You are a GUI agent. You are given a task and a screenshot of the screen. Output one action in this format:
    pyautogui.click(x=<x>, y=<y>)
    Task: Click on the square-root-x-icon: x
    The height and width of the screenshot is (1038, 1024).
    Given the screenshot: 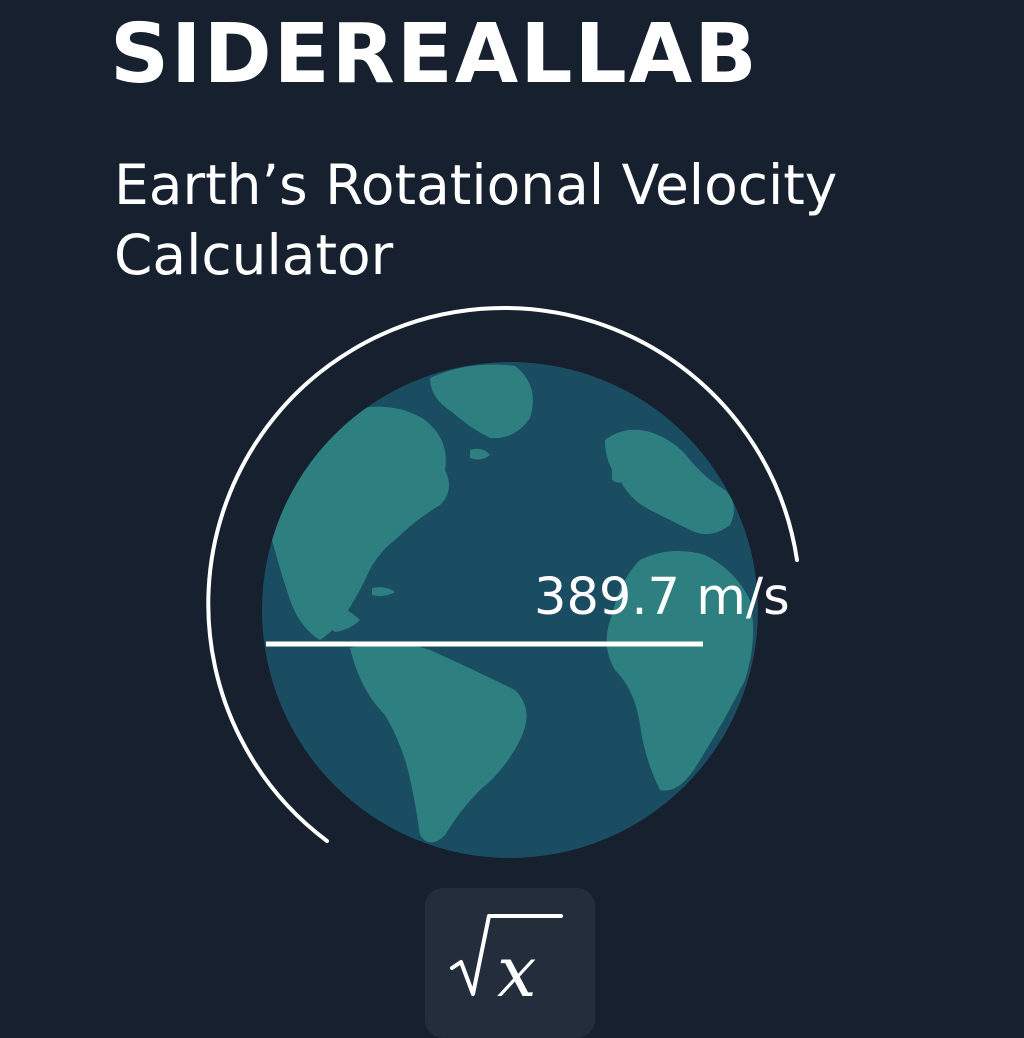 What is the action you would take?
    pyautogui.click(x=506, y=963)
    